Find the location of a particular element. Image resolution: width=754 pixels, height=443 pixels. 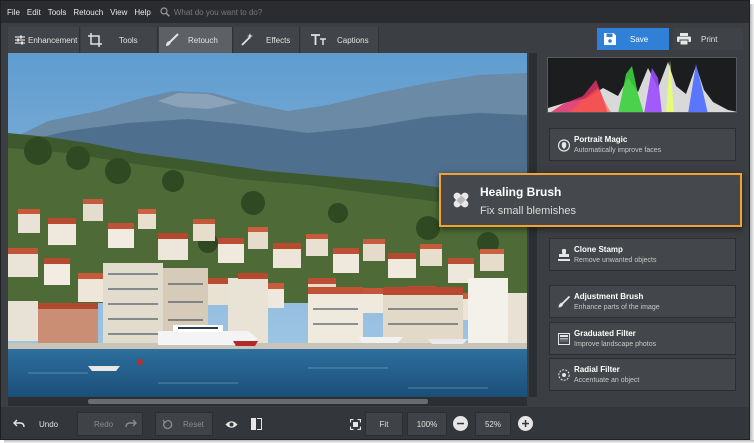

tab-retouch: Retouch is located at coordinates (196, 40).